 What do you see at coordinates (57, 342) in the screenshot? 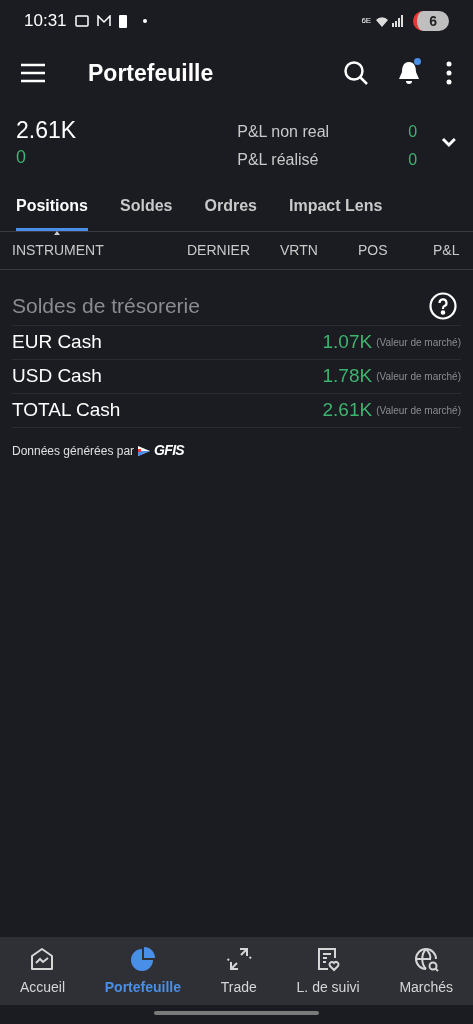
I see `cash-name: EUR Cash` at bounding box center [57, 342].